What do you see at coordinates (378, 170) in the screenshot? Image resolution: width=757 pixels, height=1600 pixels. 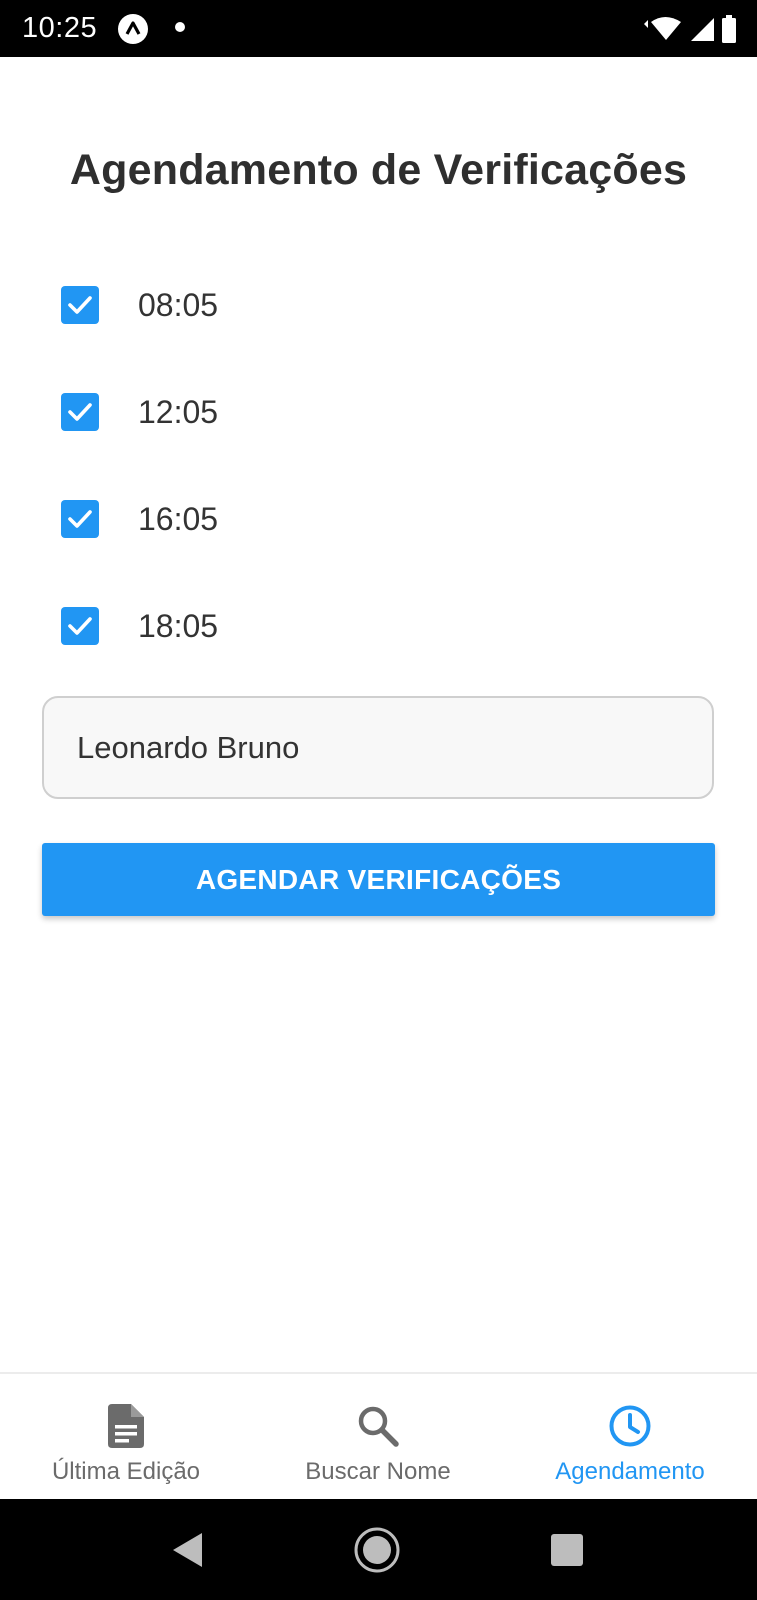 I see `page-title: Agendamento de Verificações` at bounding box center [378, 170].